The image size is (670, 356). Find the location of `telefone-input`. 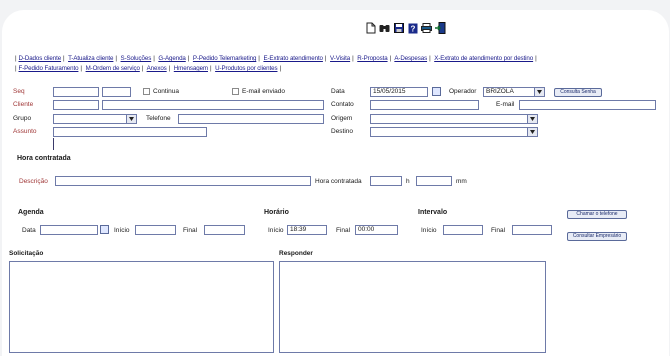

telefone-input is located at coordinates (251, 119).